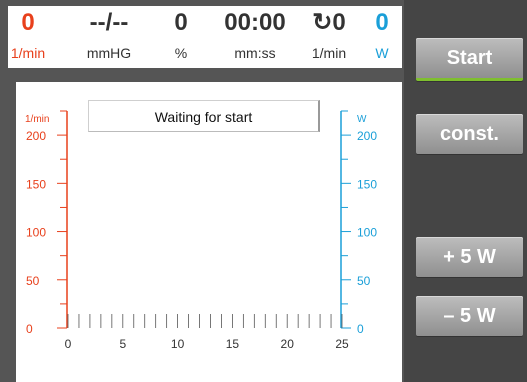 This screenshot has width=527, height=382. Describe the element at coordinates (33, 281) in the screenshot. I see `left-axis-tick-label: 50` at that location.